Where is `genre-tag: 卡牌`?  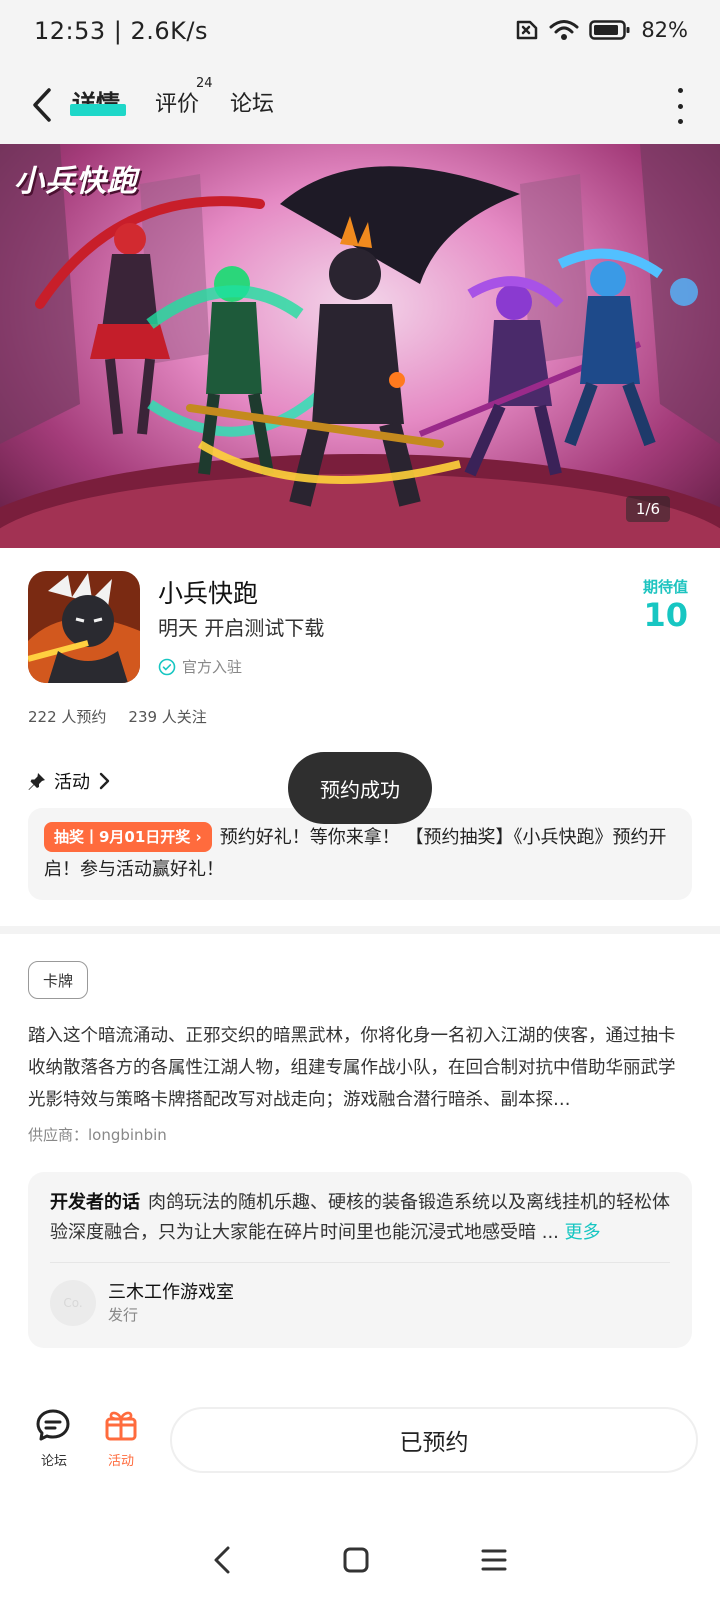
genre-tag: 卡牌 is located at coordinates (58, 980).